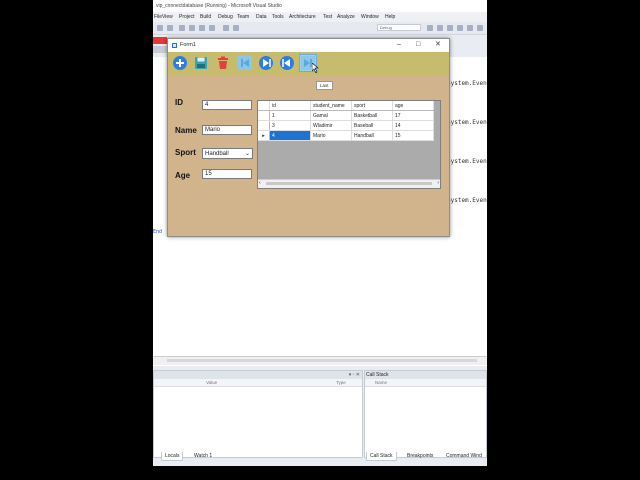 The height and width of the screenshot is (480, 640). I want to click on editor-tab, so click(160, 49).